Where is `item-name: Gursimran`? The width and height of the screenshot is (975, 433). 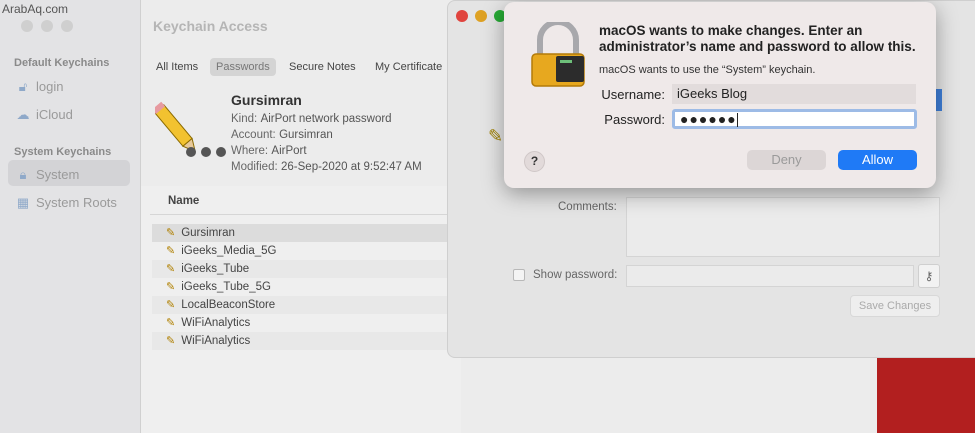
item-name: Gursimran is located at coordinates (266, 100).